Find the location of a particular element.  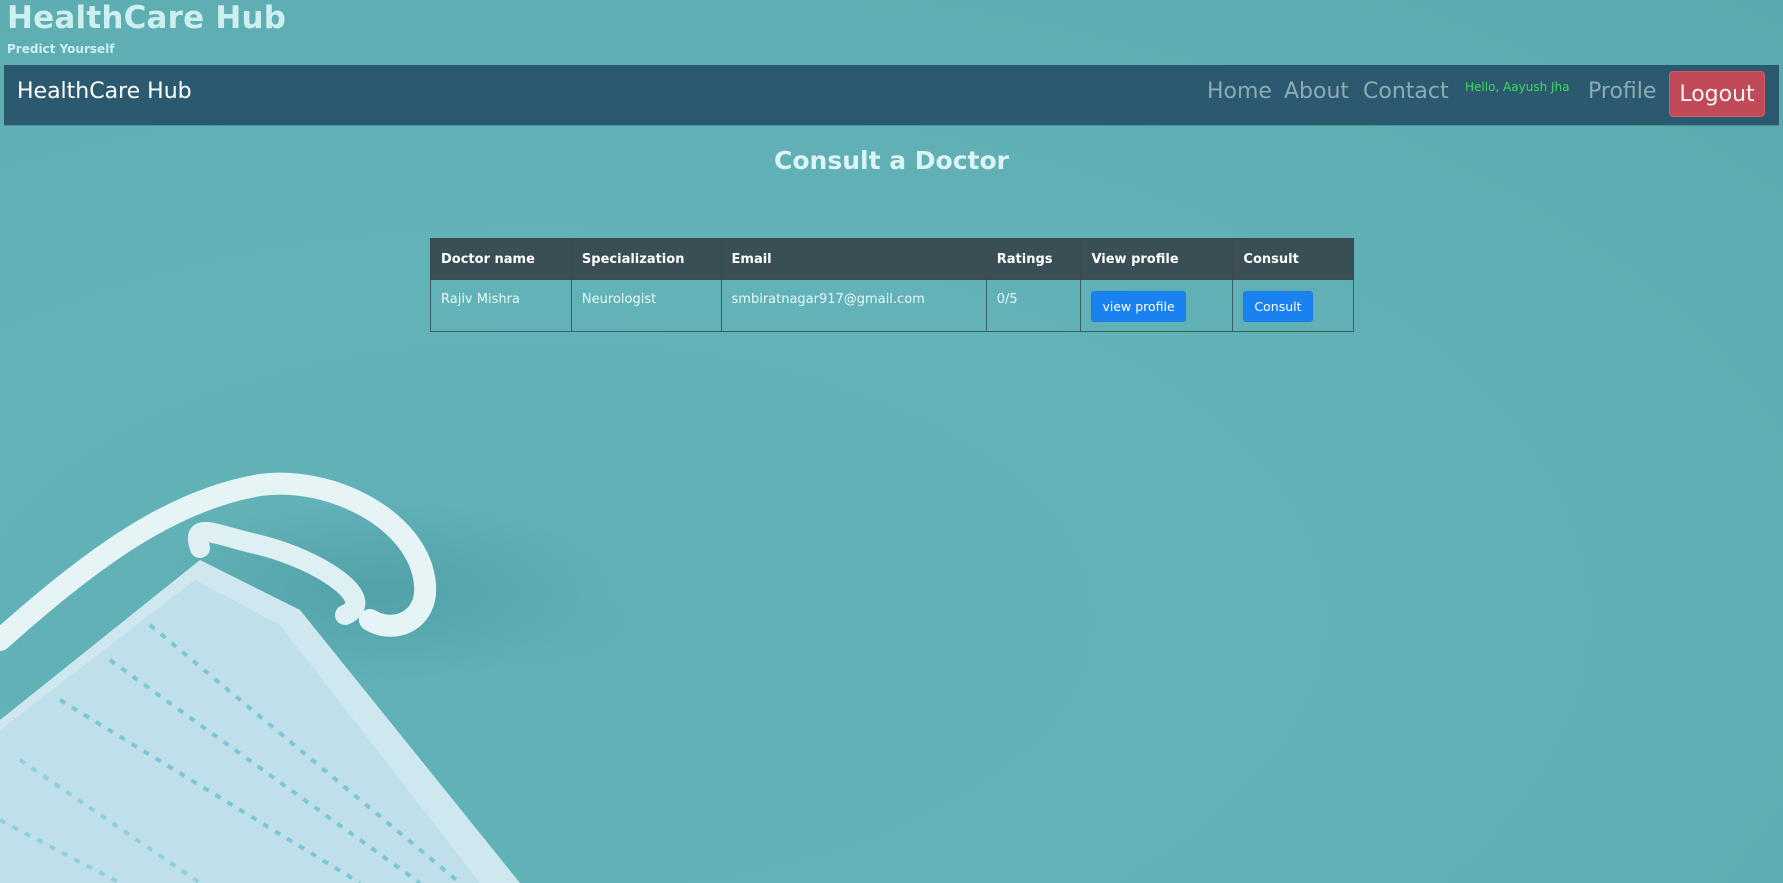

view-profile-cell: view profile is located at coordinates (1157, 305).